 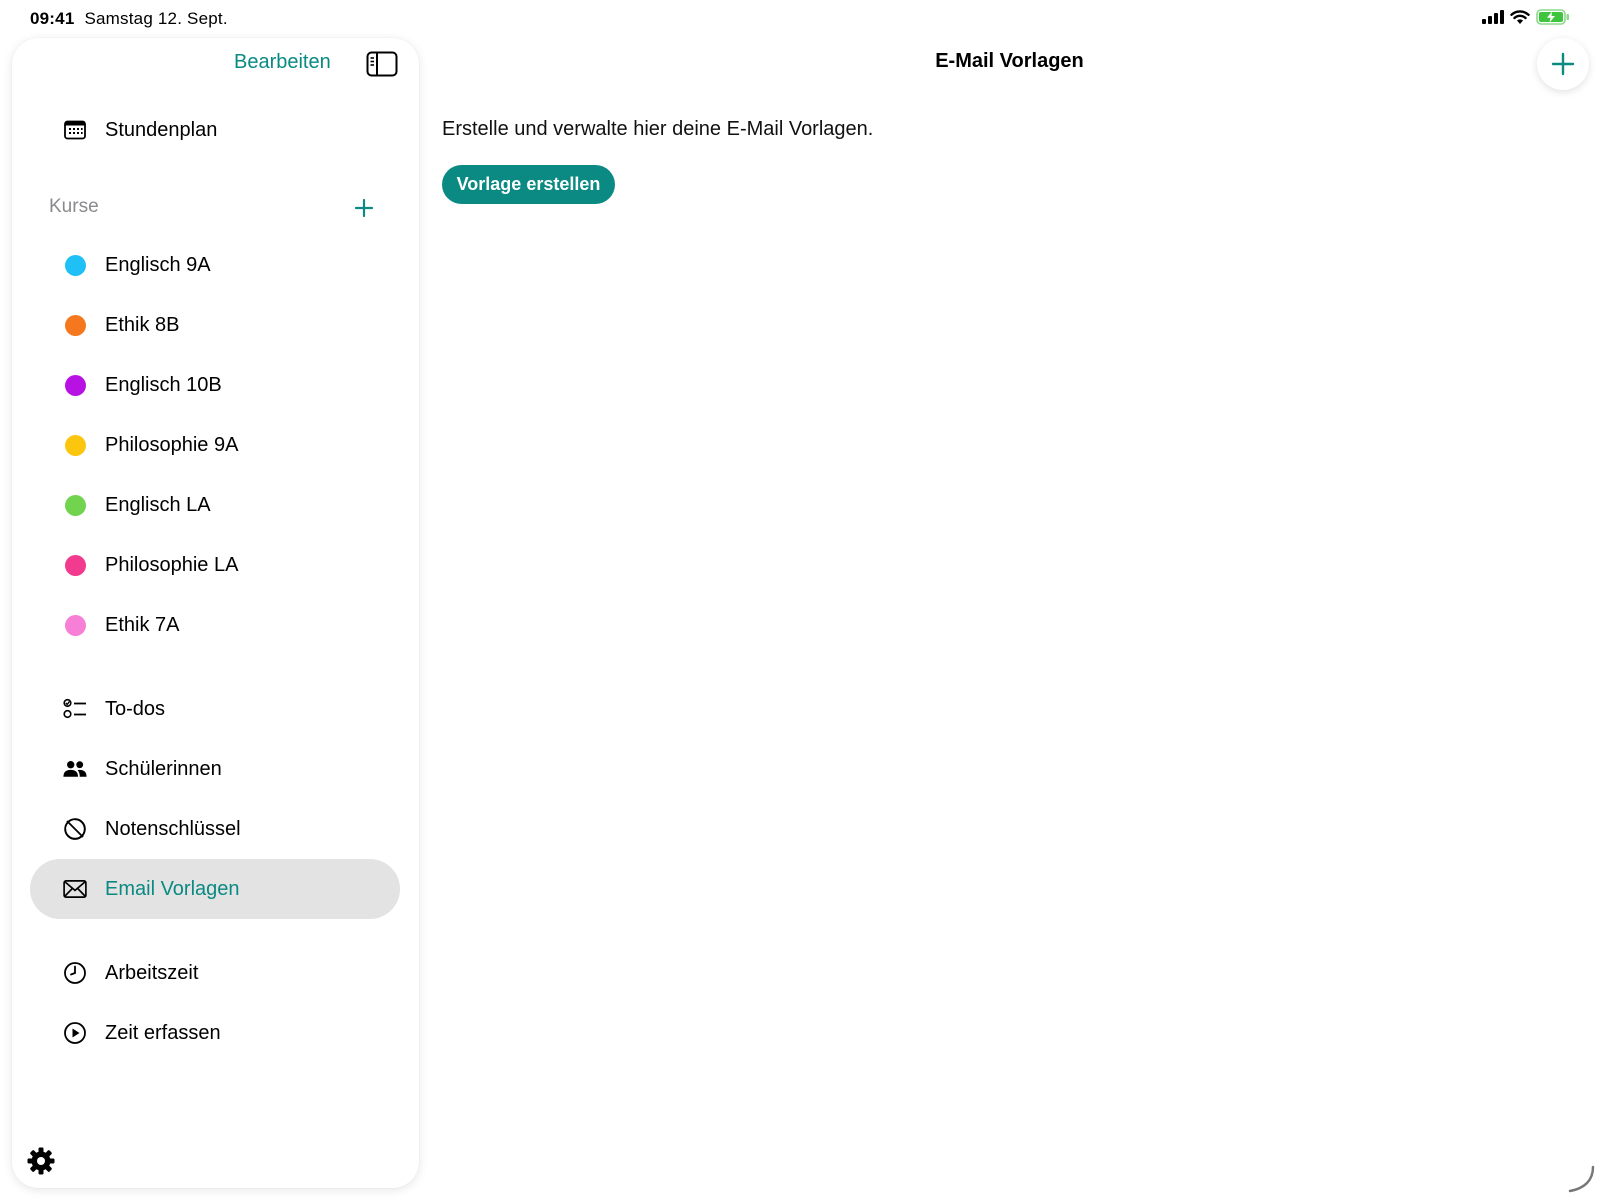 What do you see at coordinates (163, 384) in the screenshot?
I see `sidebar-item-label: Englisch 10B` at bounding box center [163, 384].